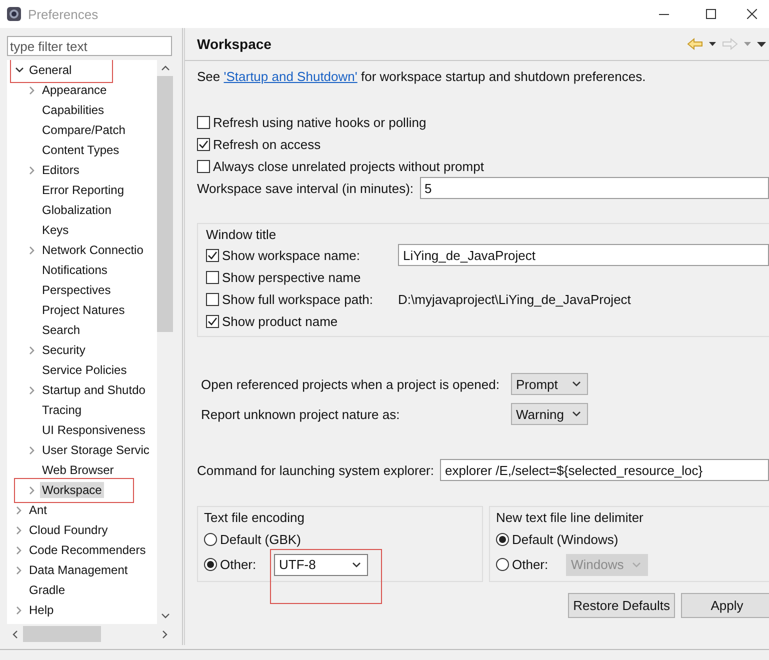  Describe the element at coordinates (549, 384) in the screenshot. I see `dropdown: Prompt` at that location.